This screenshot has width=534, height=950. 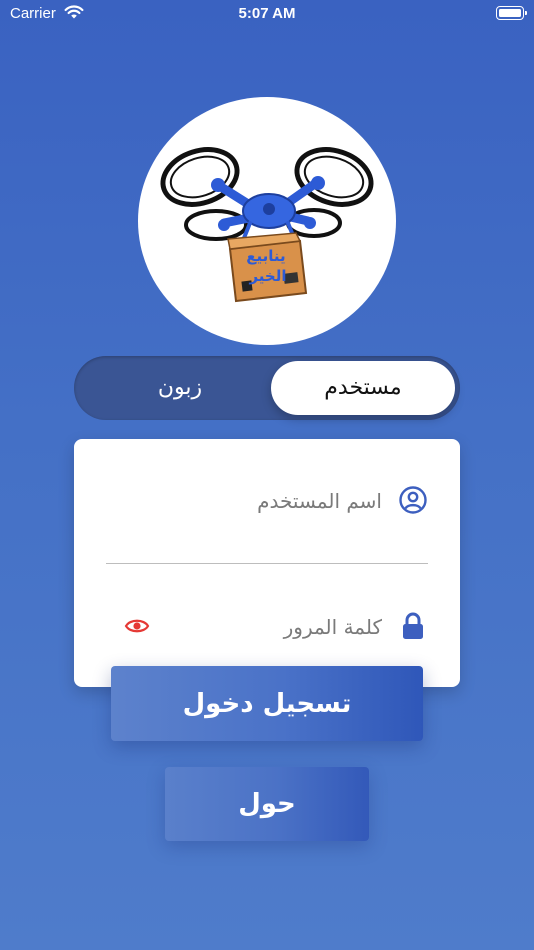 I want to click on status-bar: Carrier 5:07 AM, so click(x=267, y=14).